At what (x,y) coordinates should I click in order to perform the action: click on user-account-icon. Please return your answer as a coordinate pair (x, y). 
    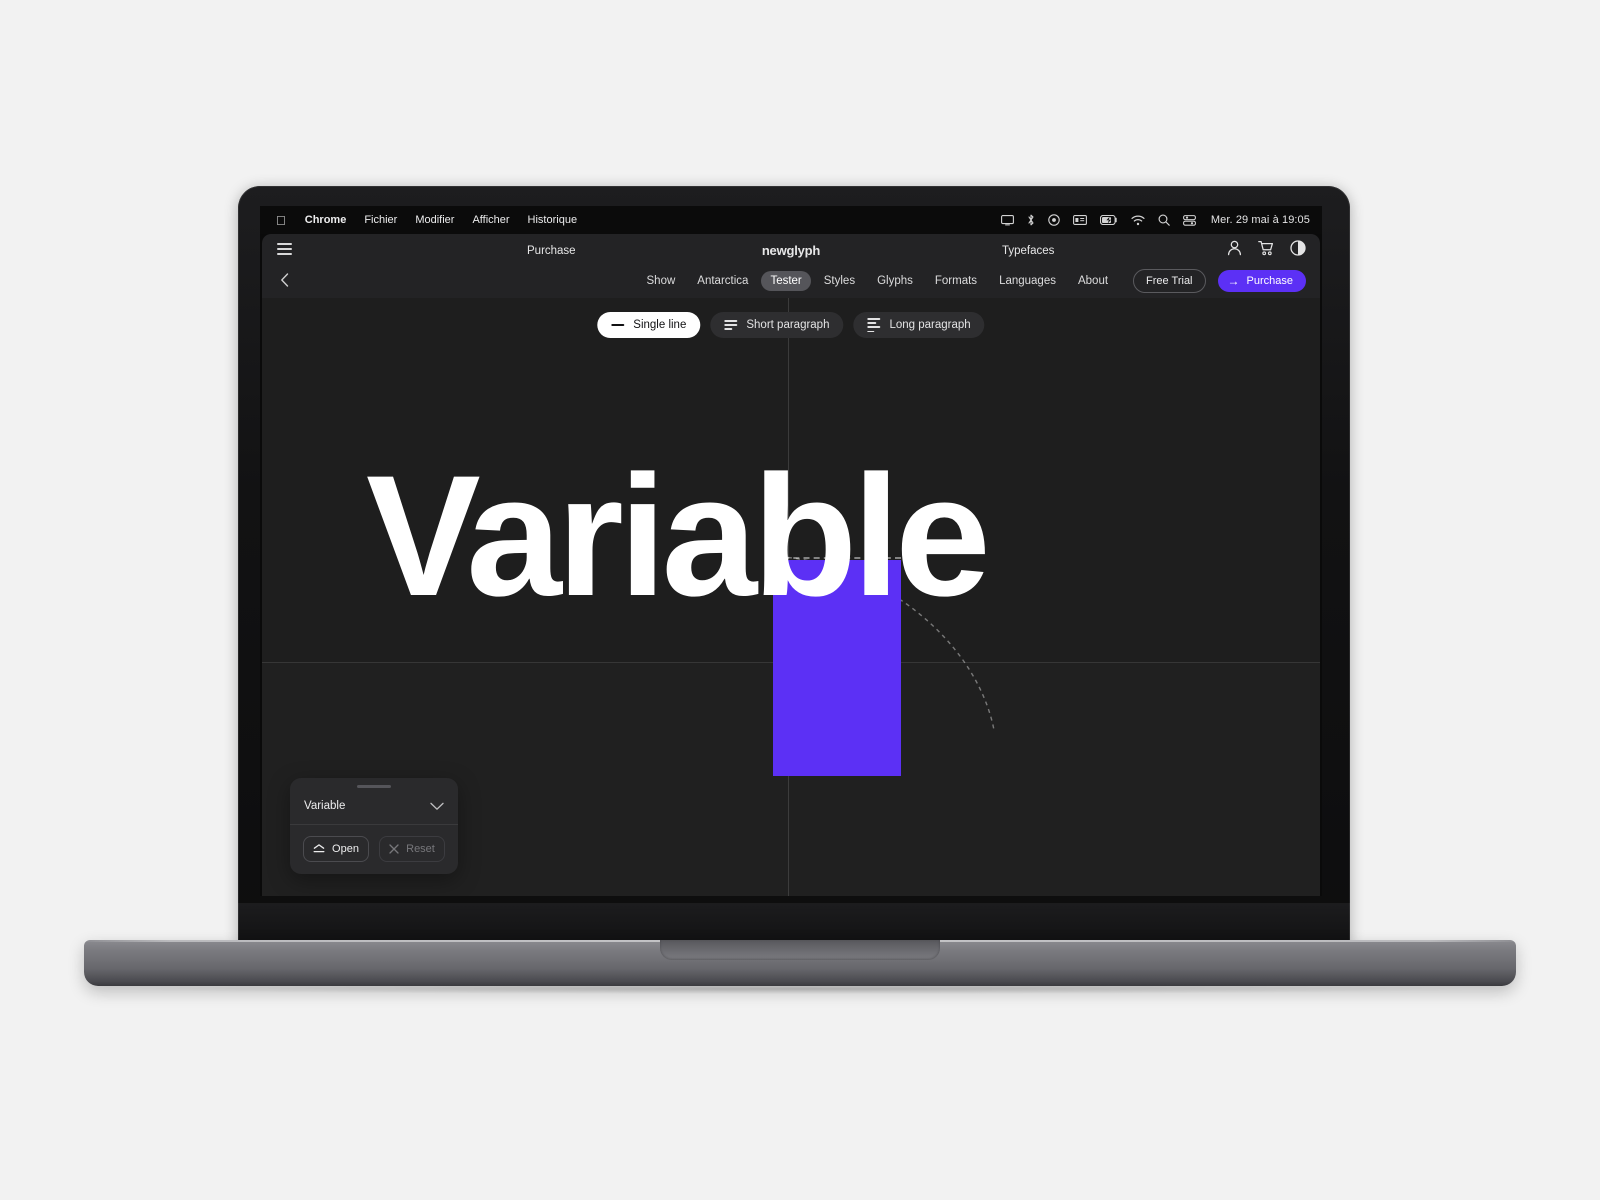
    Looking at the image, I should click on (1234, 248).